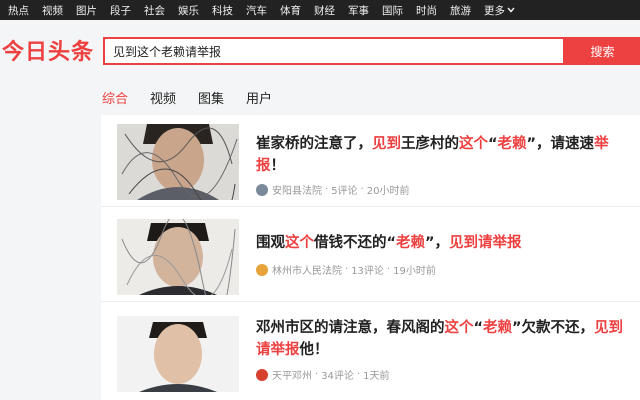 The width and height of the screenshot is (640, 400). Describe the element at coordinates (324, 10) in the screenshot. I see `nav-item-finance: 财经` at that location.